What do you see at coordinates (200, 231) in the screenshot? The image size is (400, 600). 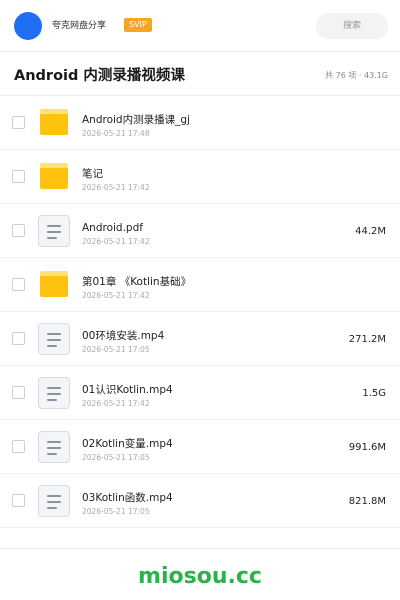 I see `file-row: Android.pdf 2026-05-21 17:42 44.2M` at bounding box center [200, 231].